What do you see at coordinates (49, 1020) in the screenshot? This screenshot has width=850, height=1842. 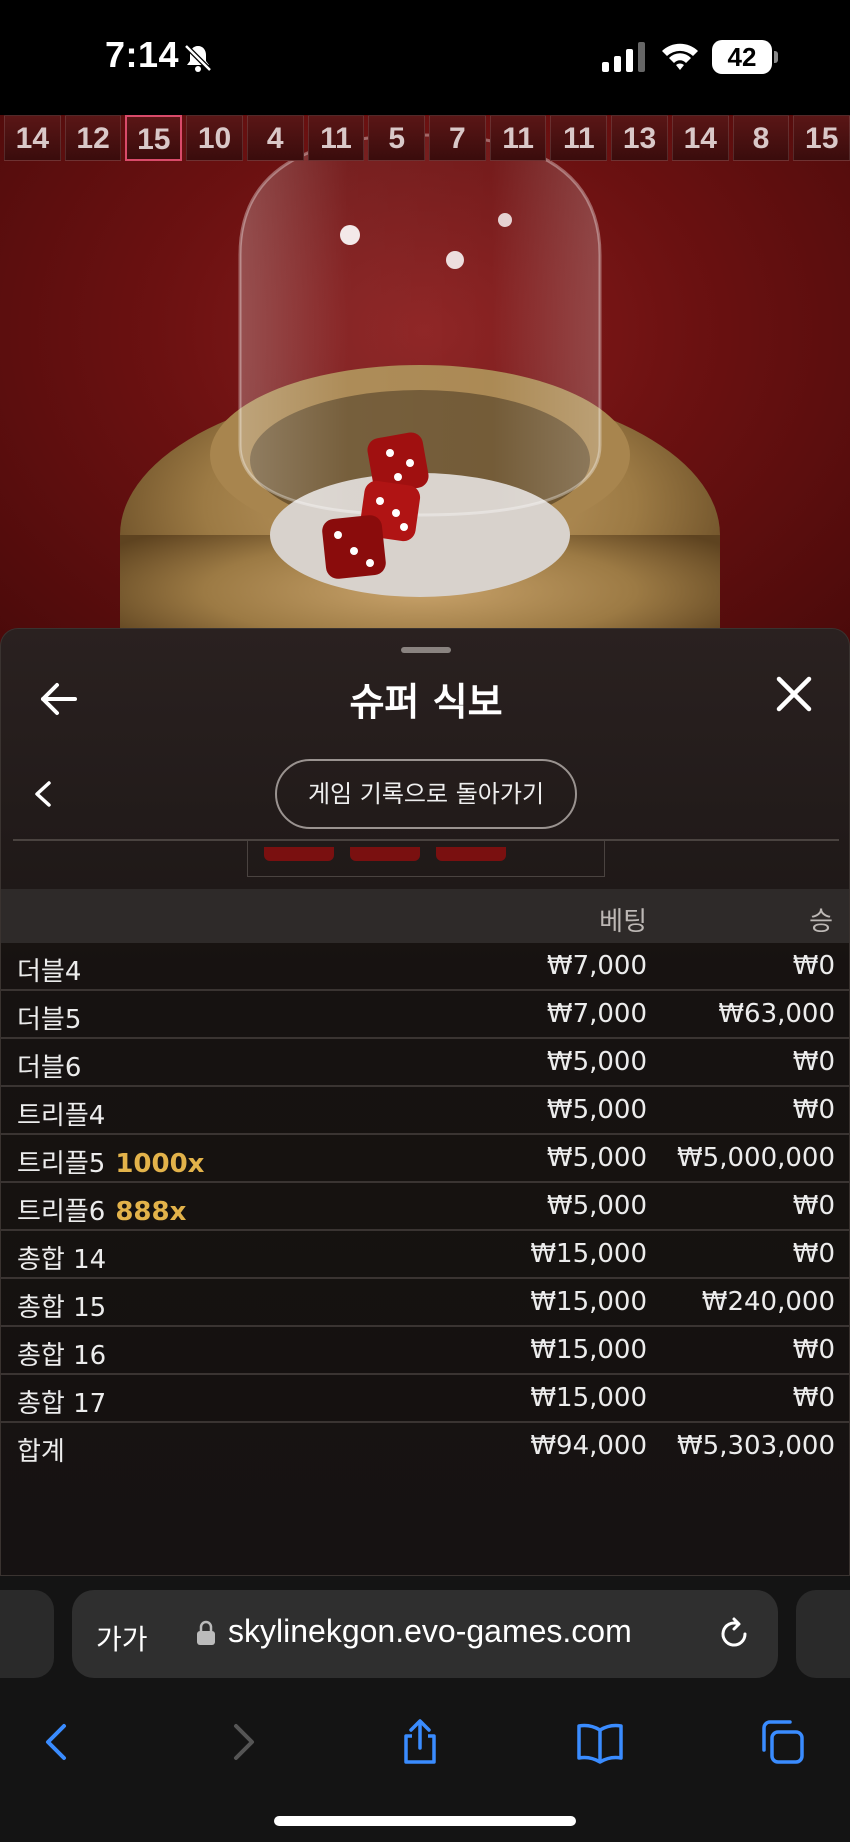 I see `bet-label: 더블5` at bounding box center [49, 1020].